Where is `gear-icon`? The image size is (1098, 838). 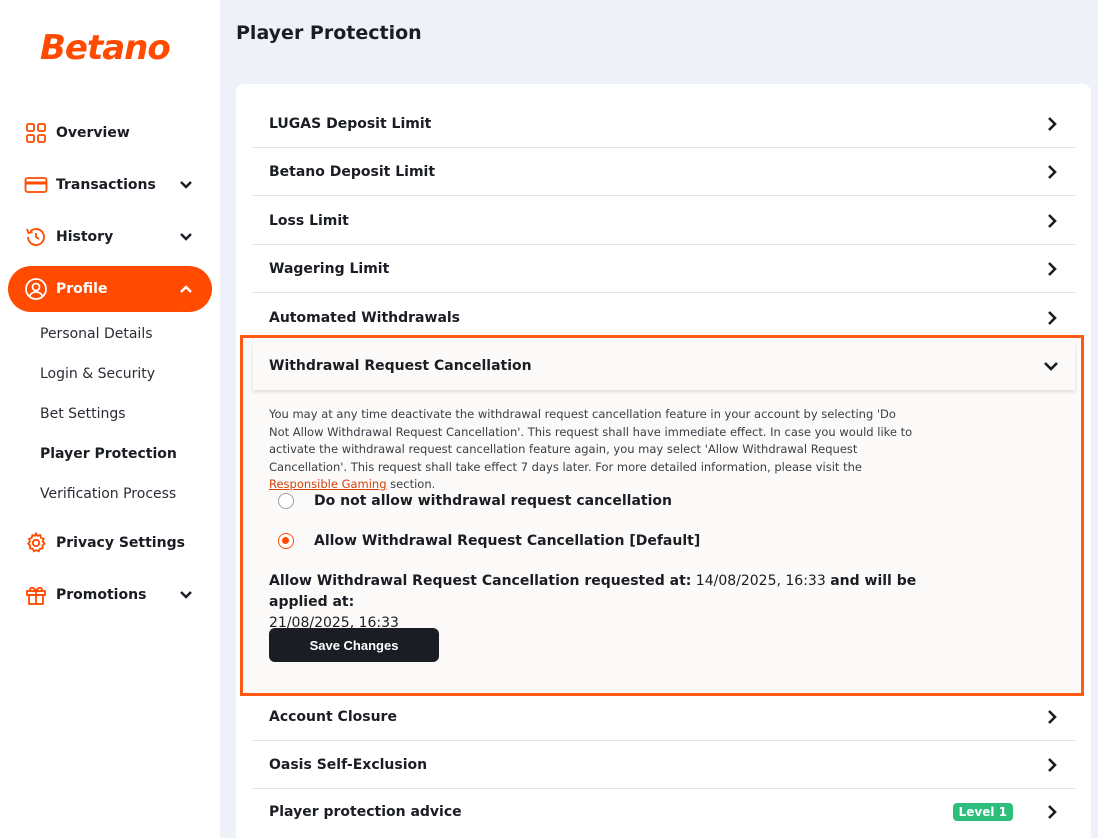 gear-icon is located at coordinates (36, 543).